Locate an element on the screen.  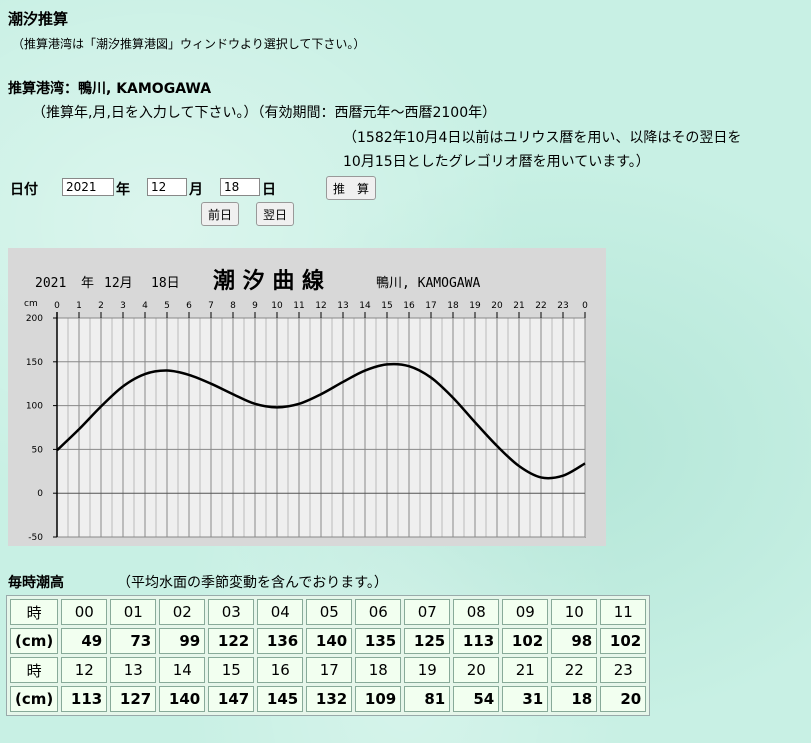
next-day-button: 翌日 is located at coordinates (275, 214).